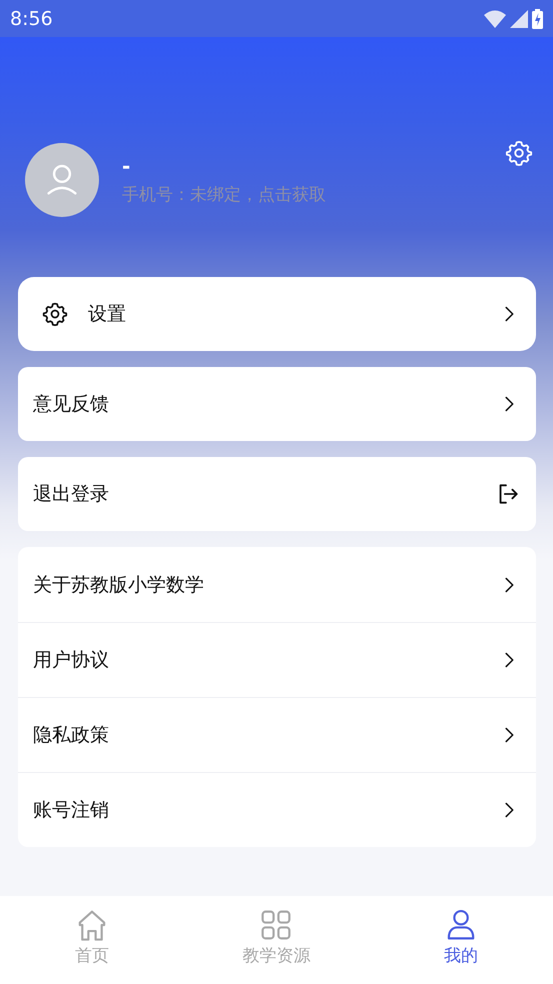  What do you see at coordinates (71, 735) in the screenshot?
I see `item-label: 隐私政策` at bounding box center [71, 735].